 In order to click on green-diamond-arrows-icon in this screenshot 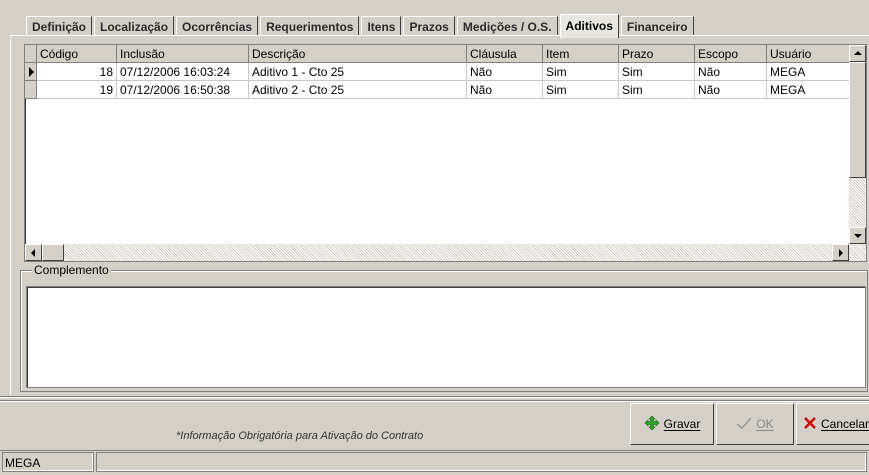, I will do `click(652, 424)`.